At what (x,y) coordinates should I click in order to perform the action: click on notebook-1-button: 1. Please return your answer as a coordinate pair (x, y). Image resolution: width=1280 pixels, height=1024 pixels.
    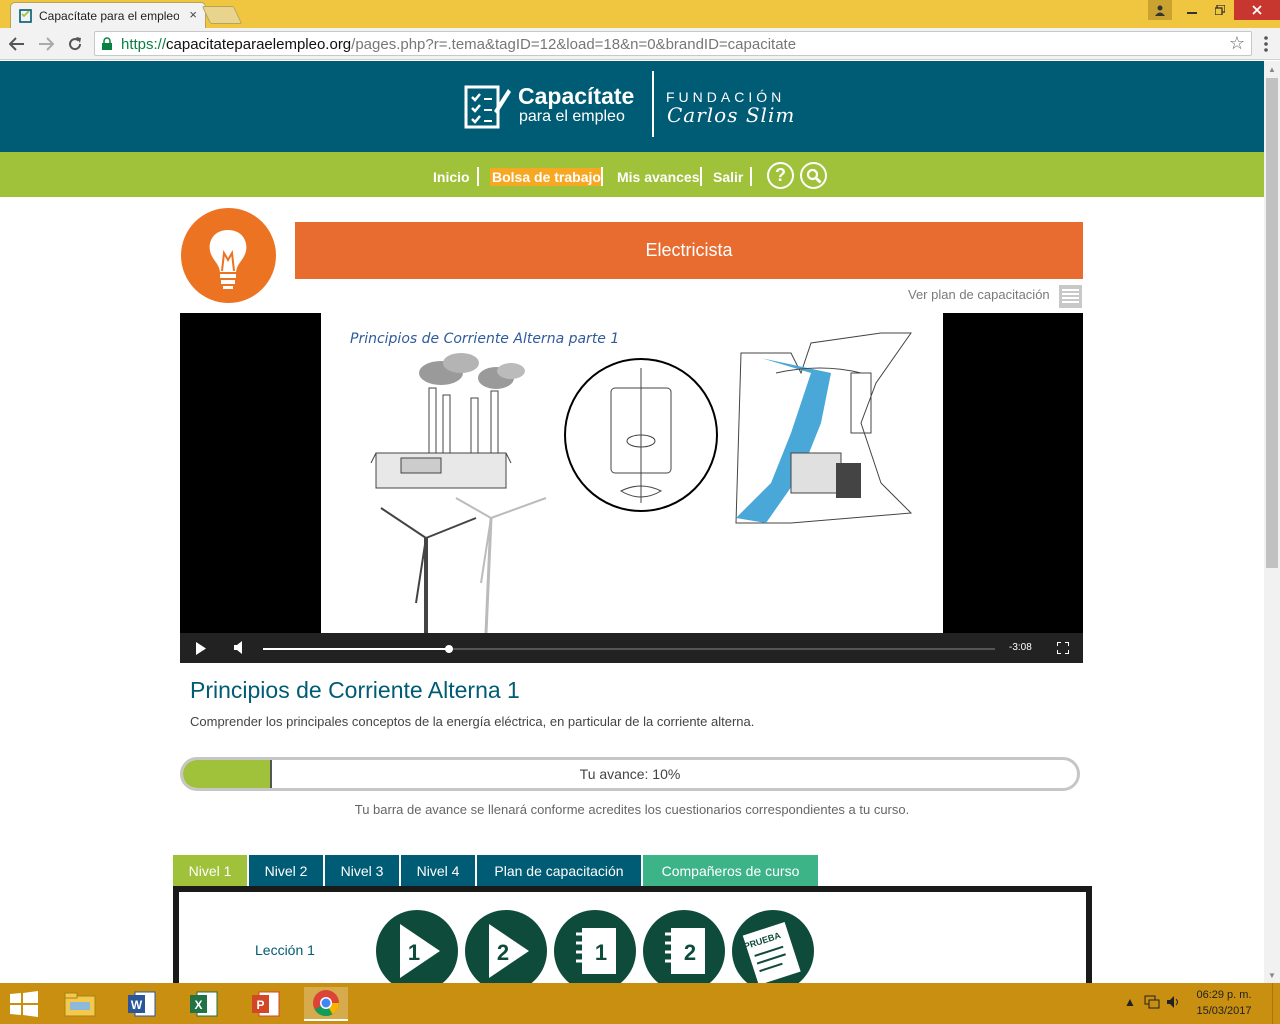
    Looking at the image, I should click on (595, 946).